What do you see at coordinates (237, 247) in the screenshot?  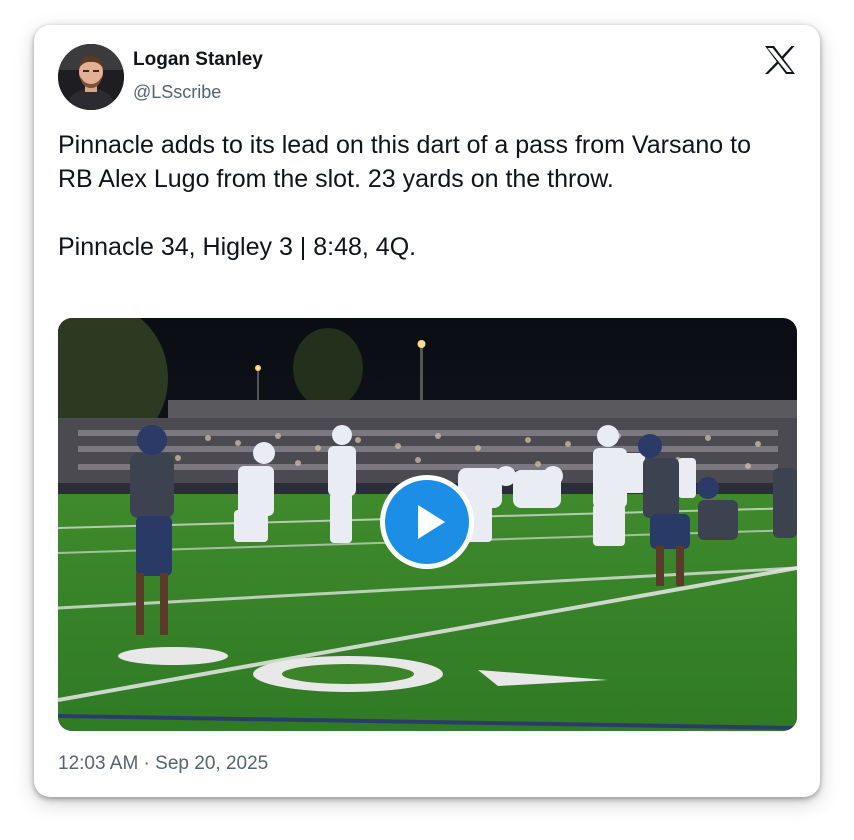 I see `tweet-text-score: Pinnacle 34, Higley 3 | 8:48, 4Q.` at bounding box center [237, 247].